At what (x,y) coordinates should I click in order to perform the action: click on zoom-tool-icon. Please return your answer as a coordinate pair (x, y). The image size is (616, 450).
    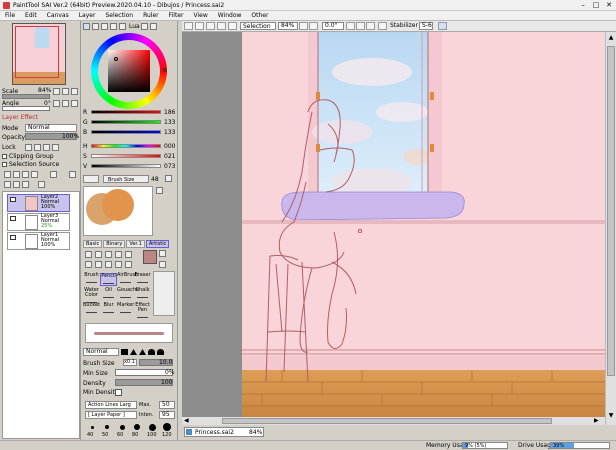
    Looking at the image, I should click on (98, 264).